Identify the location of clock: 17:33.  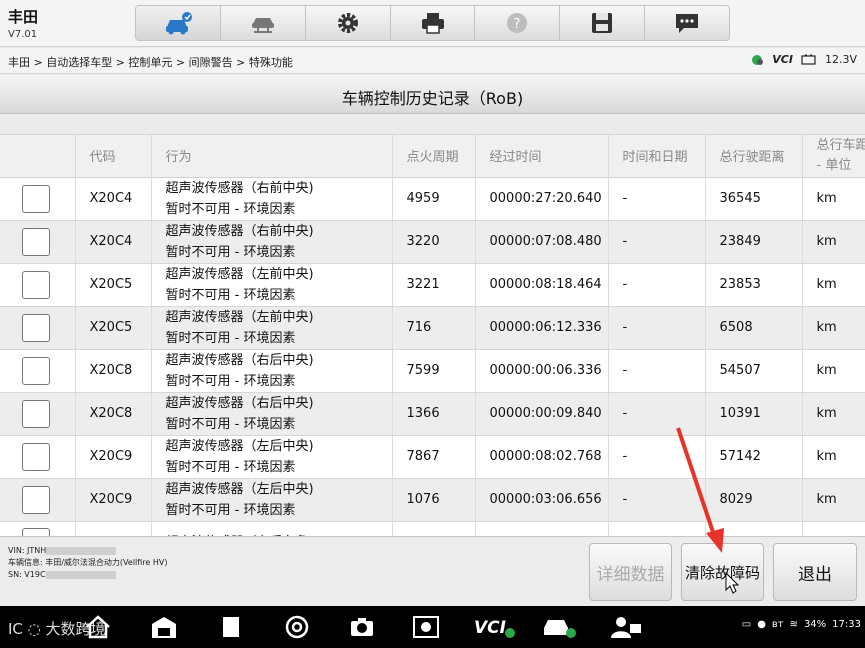
(846, 624).